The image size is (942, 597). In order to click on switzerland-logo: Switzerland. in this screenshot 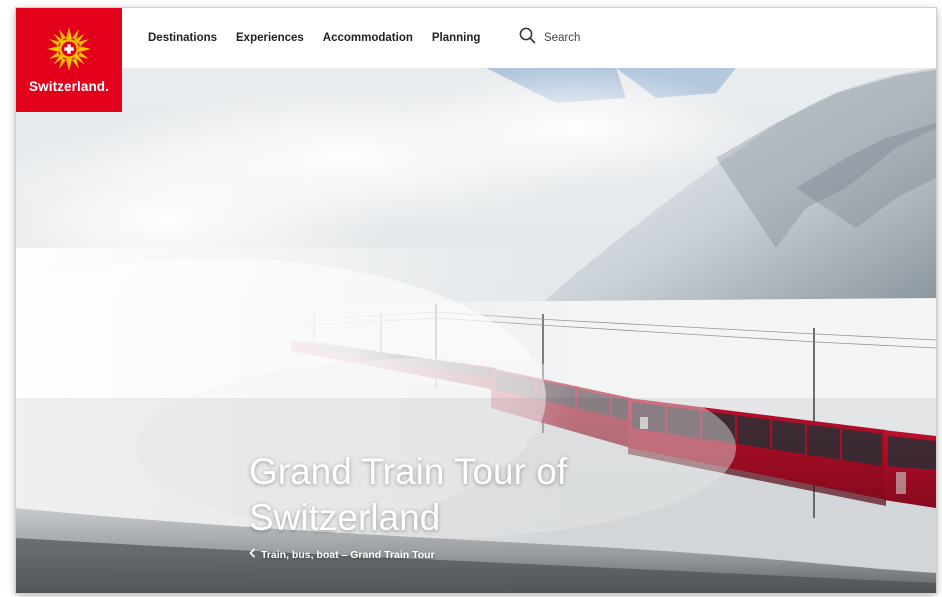, I will do `click(69, 60)`.